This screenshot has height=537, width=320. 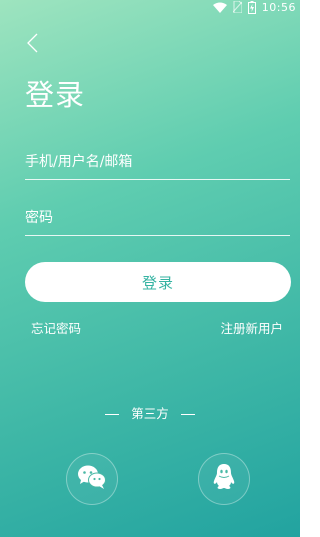 I want to click on third-party-divider: 第三方, so click(x=150, y=412).